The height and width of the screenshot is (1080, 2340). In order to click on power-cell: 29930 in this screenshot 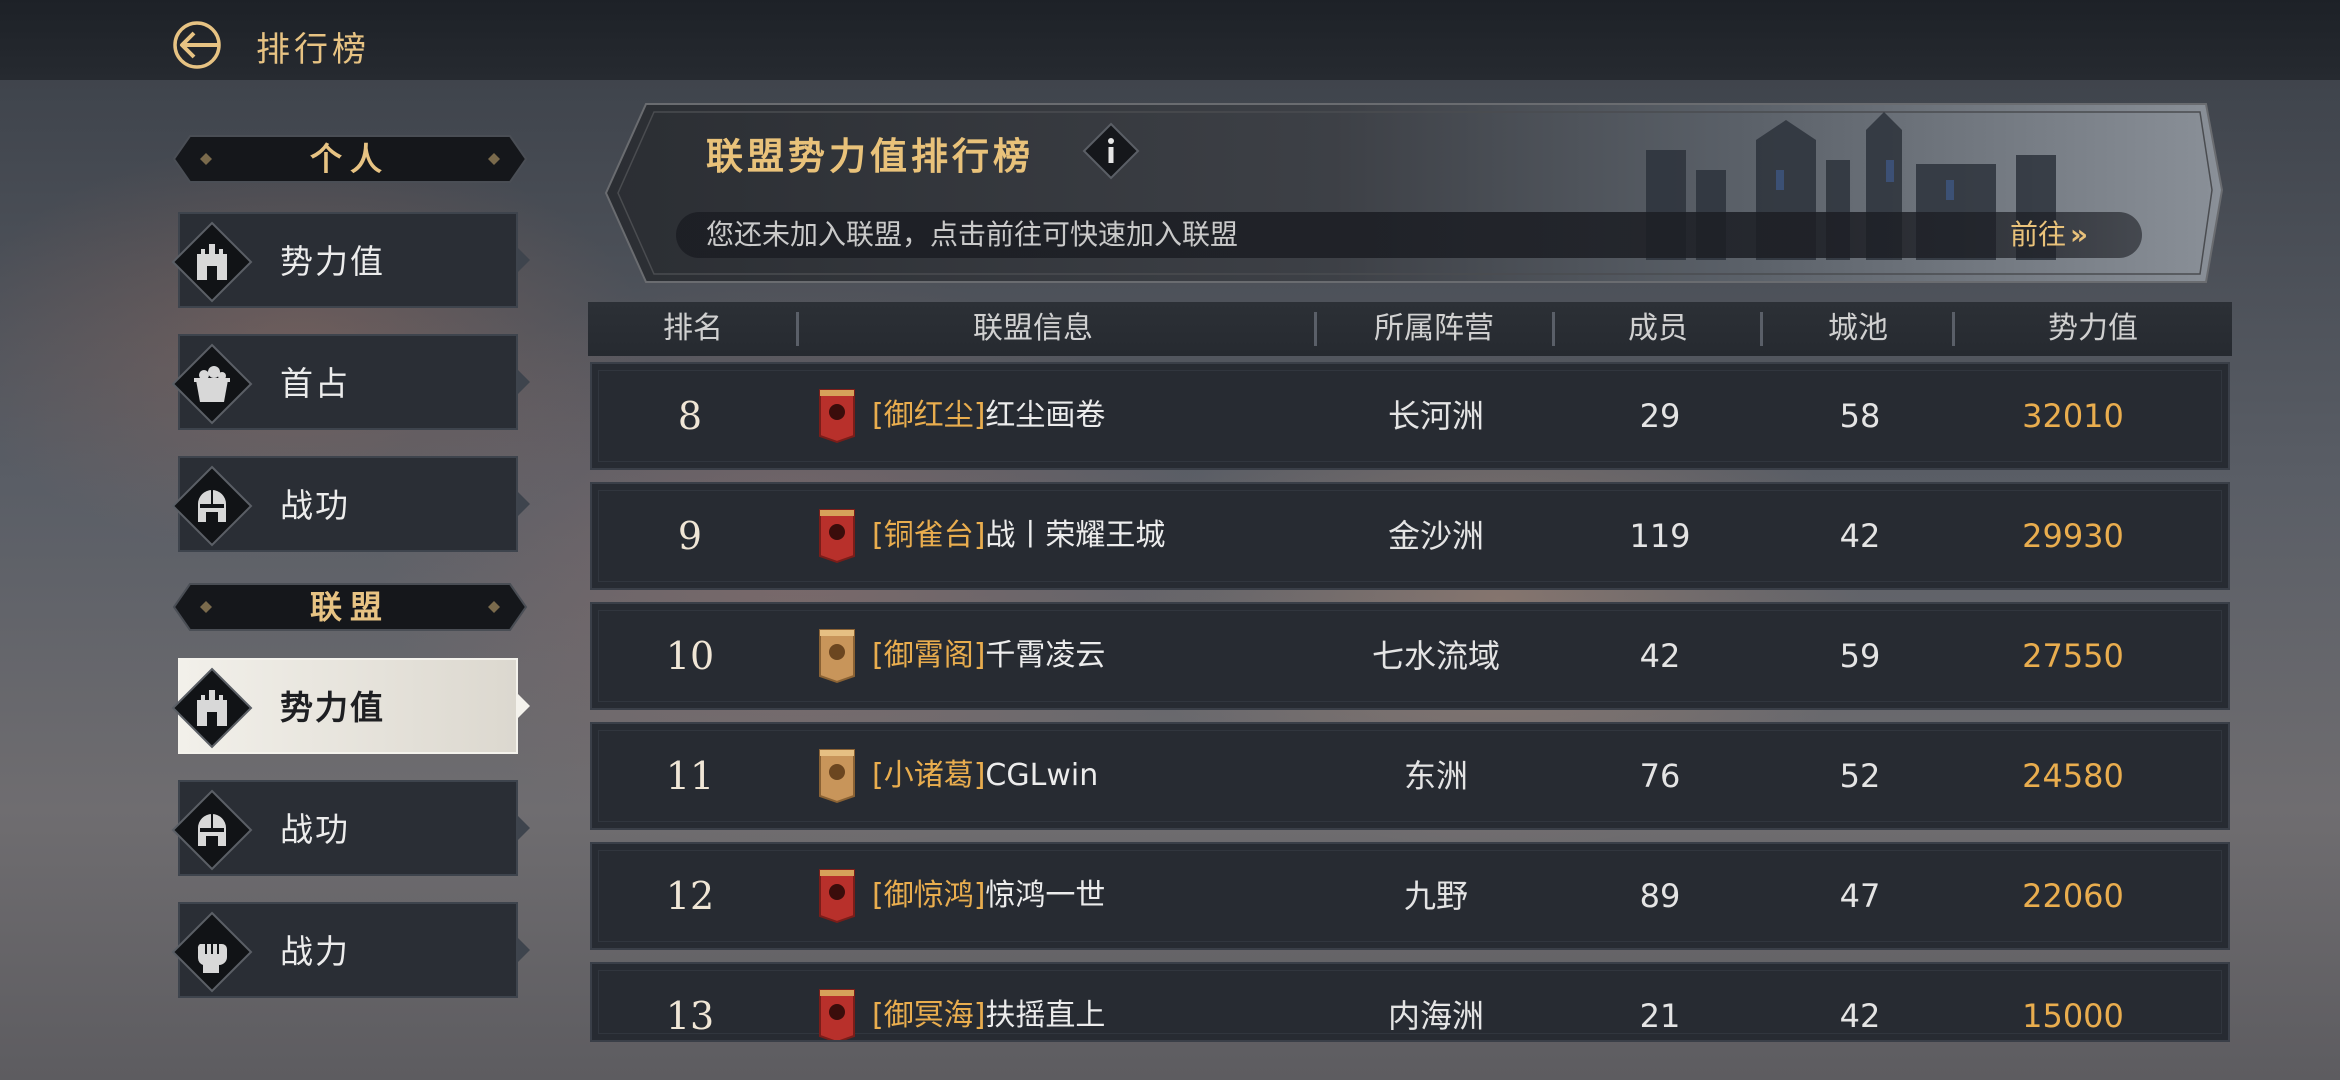, I will do `click(2073, 536)`.